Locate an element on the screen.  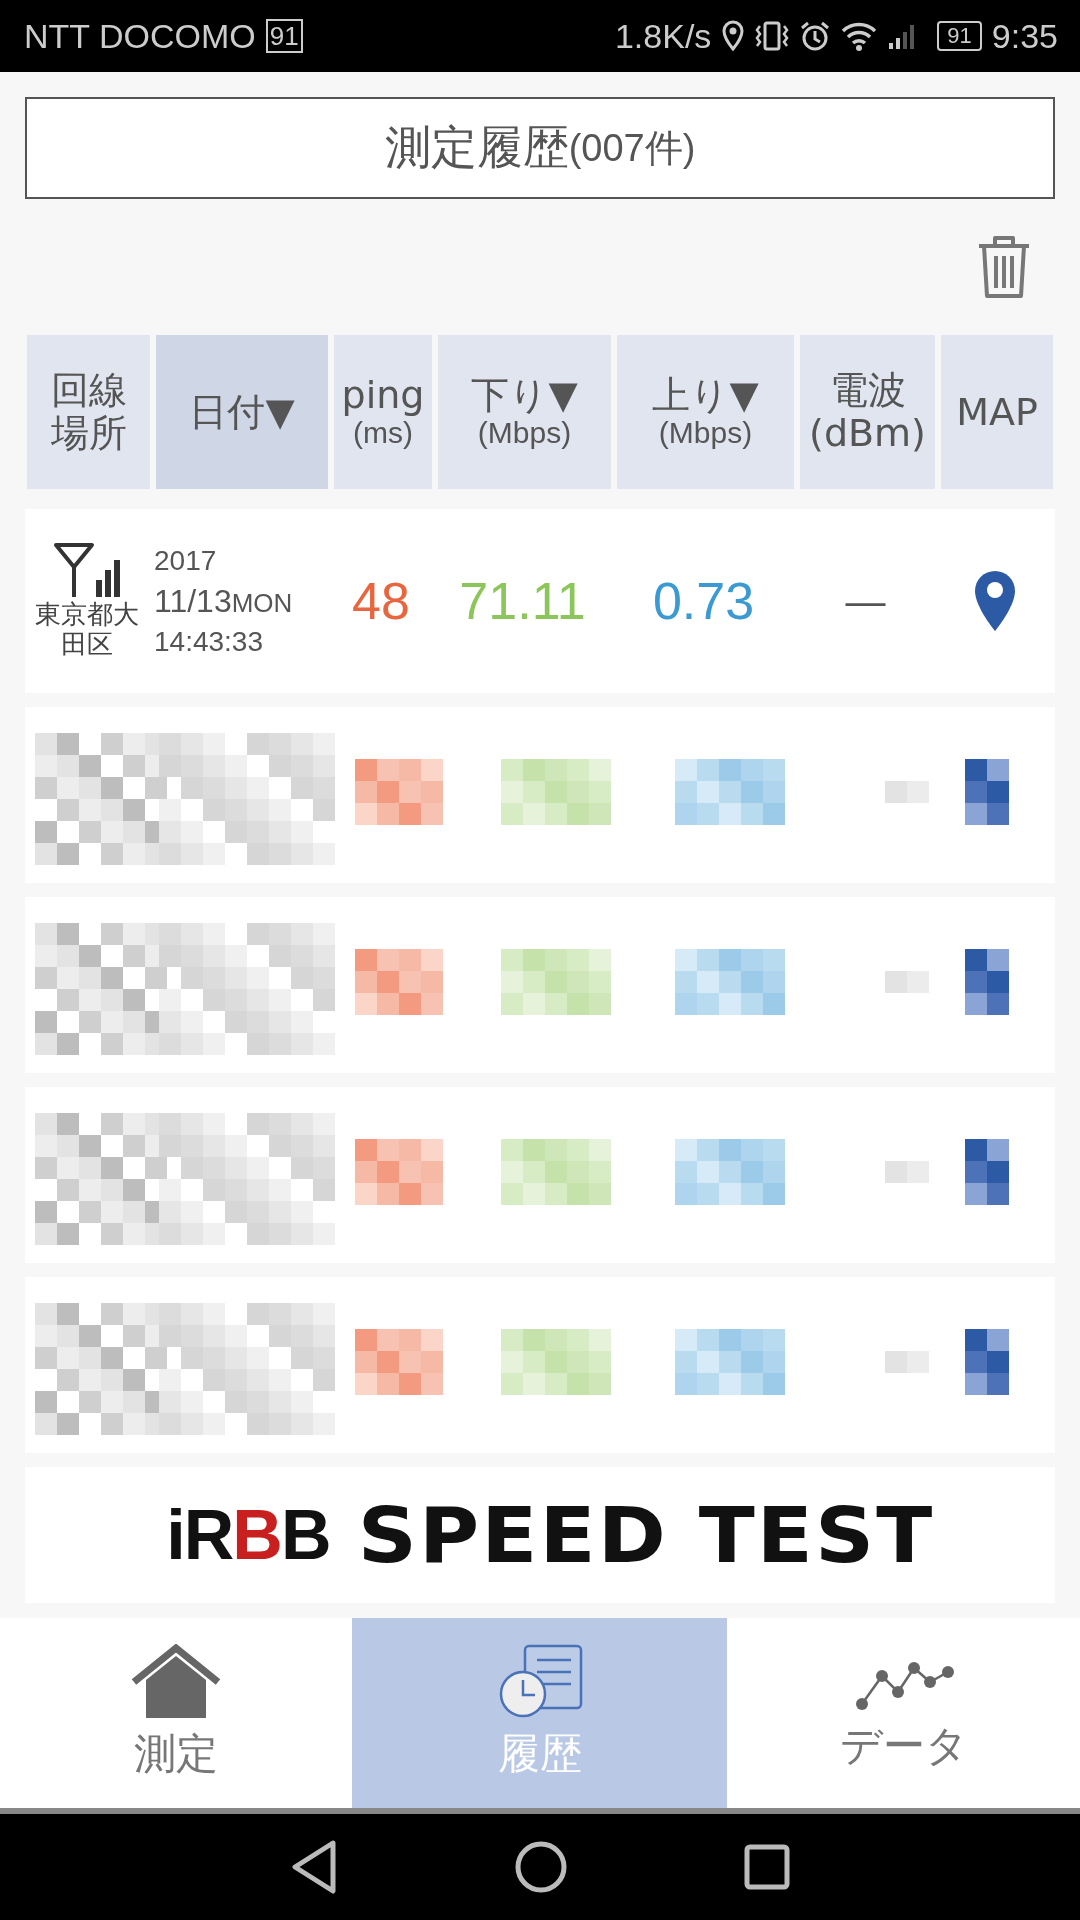
result-row: 東京都大田区 2017 11/13MON 14:43:33 48 71.11 0.73 — is located at coordinates (540, 601).